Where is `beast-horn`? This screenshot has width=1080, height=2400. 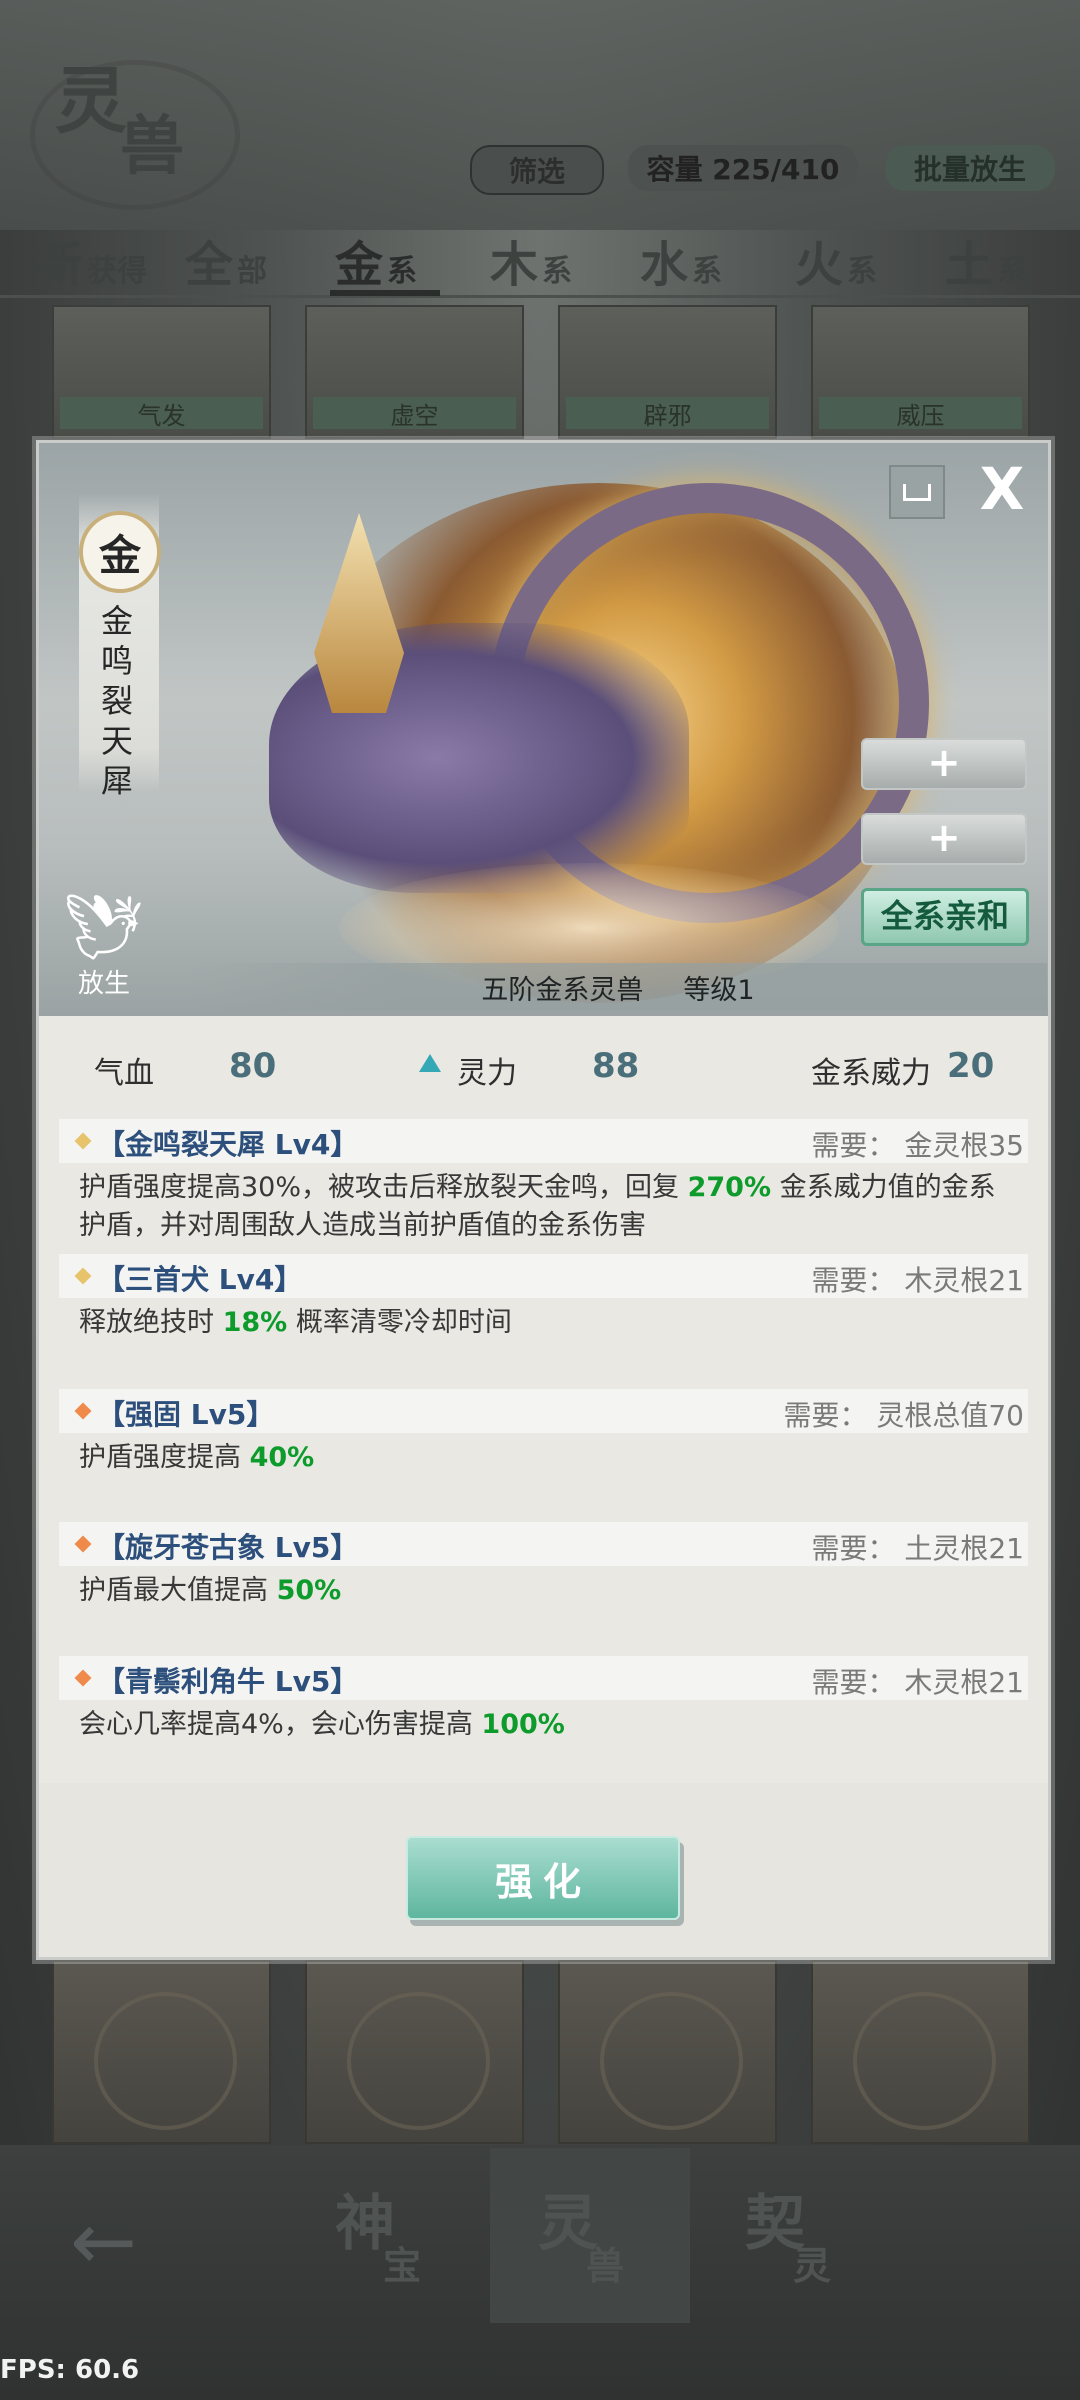
beast-horn is located at coordinates (359, 613).